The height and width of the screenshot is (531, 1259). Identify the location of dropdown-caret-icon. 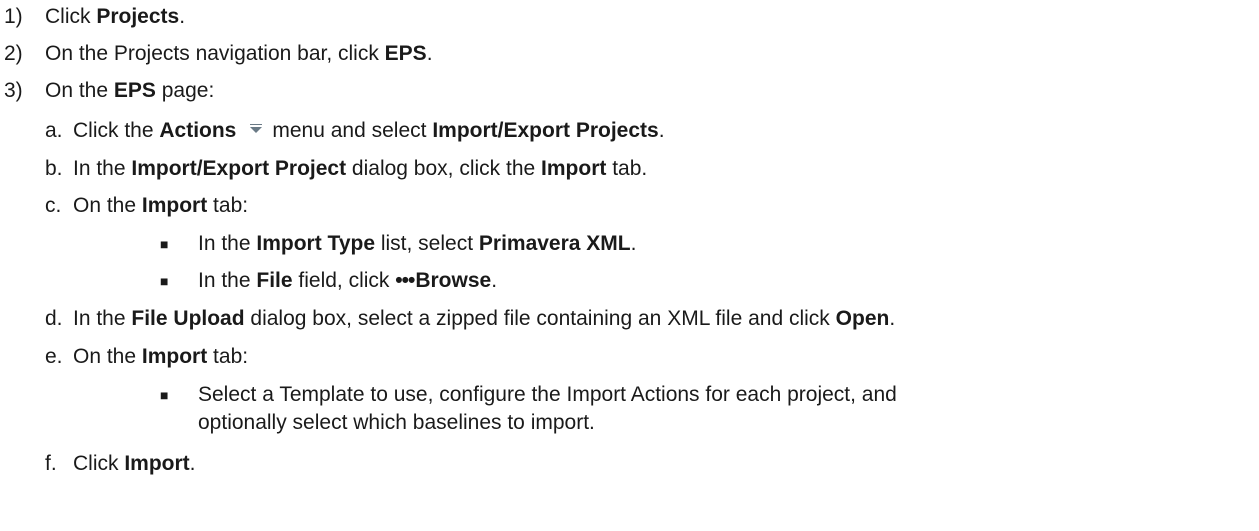
(256, 129).